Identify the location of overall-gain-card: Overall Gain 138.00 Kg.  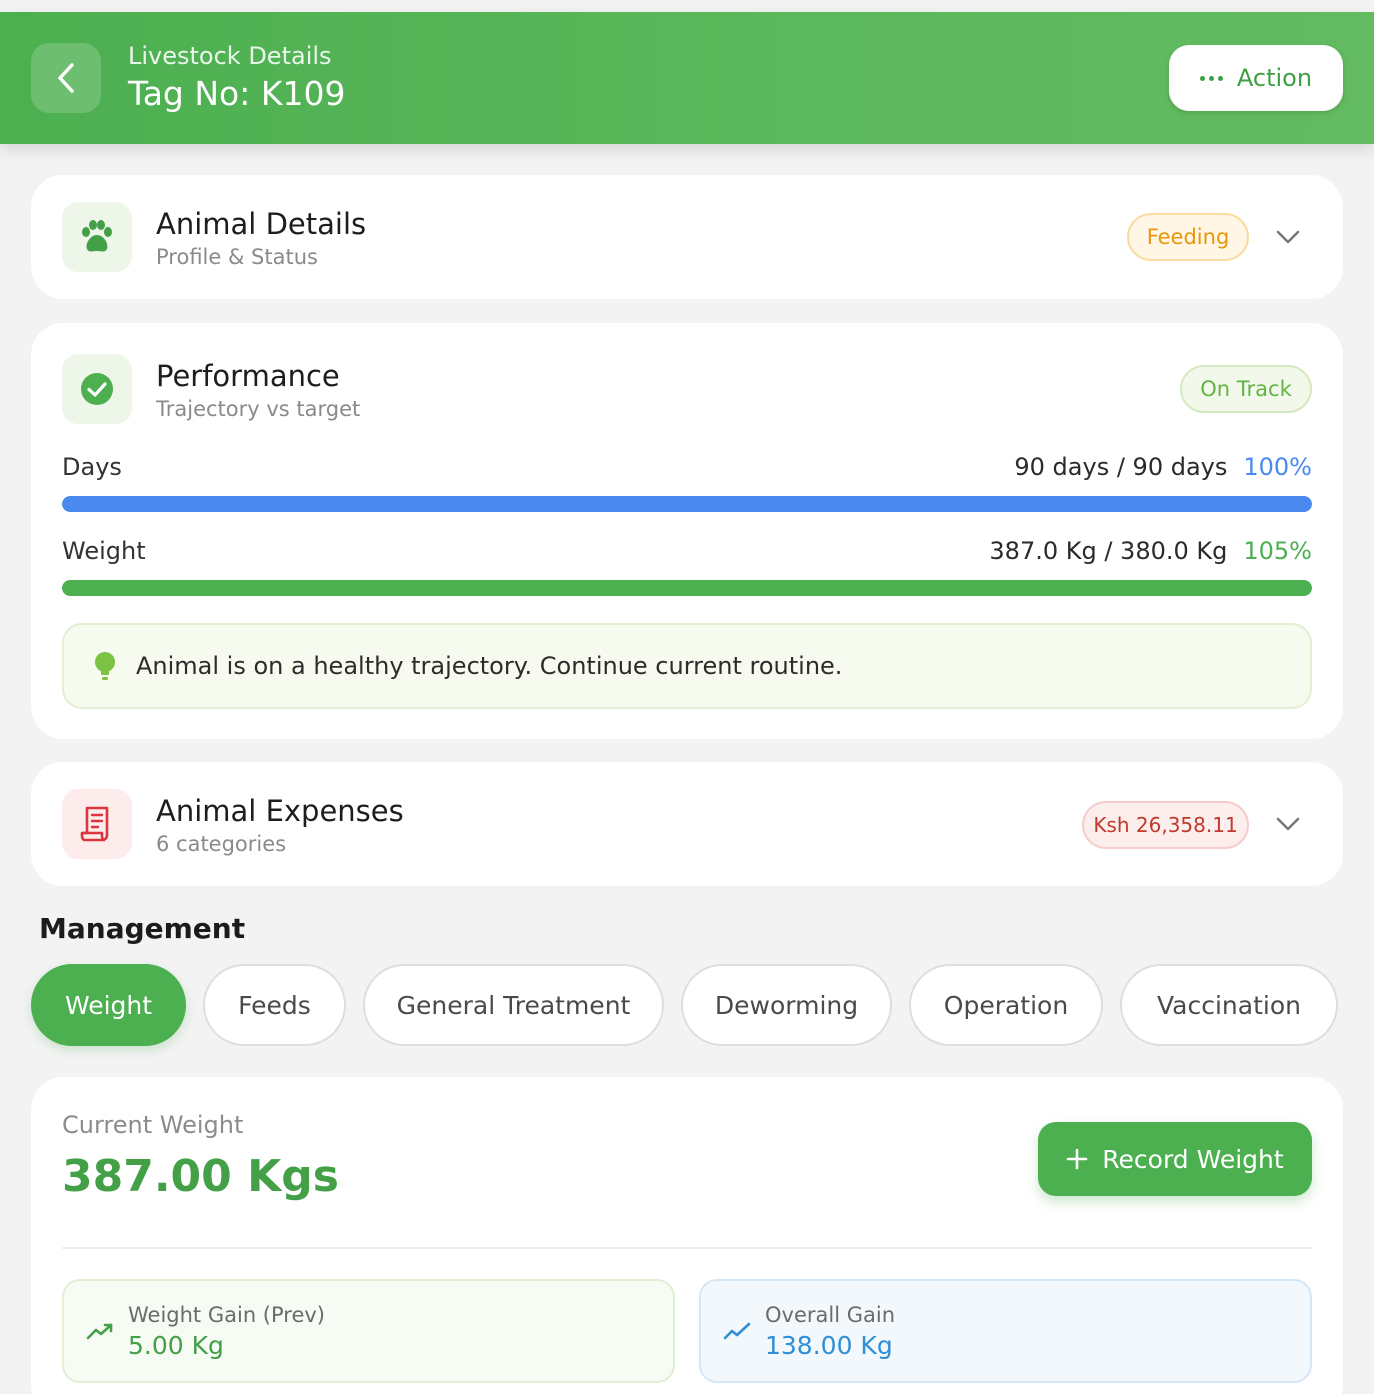
(1005, 1331).